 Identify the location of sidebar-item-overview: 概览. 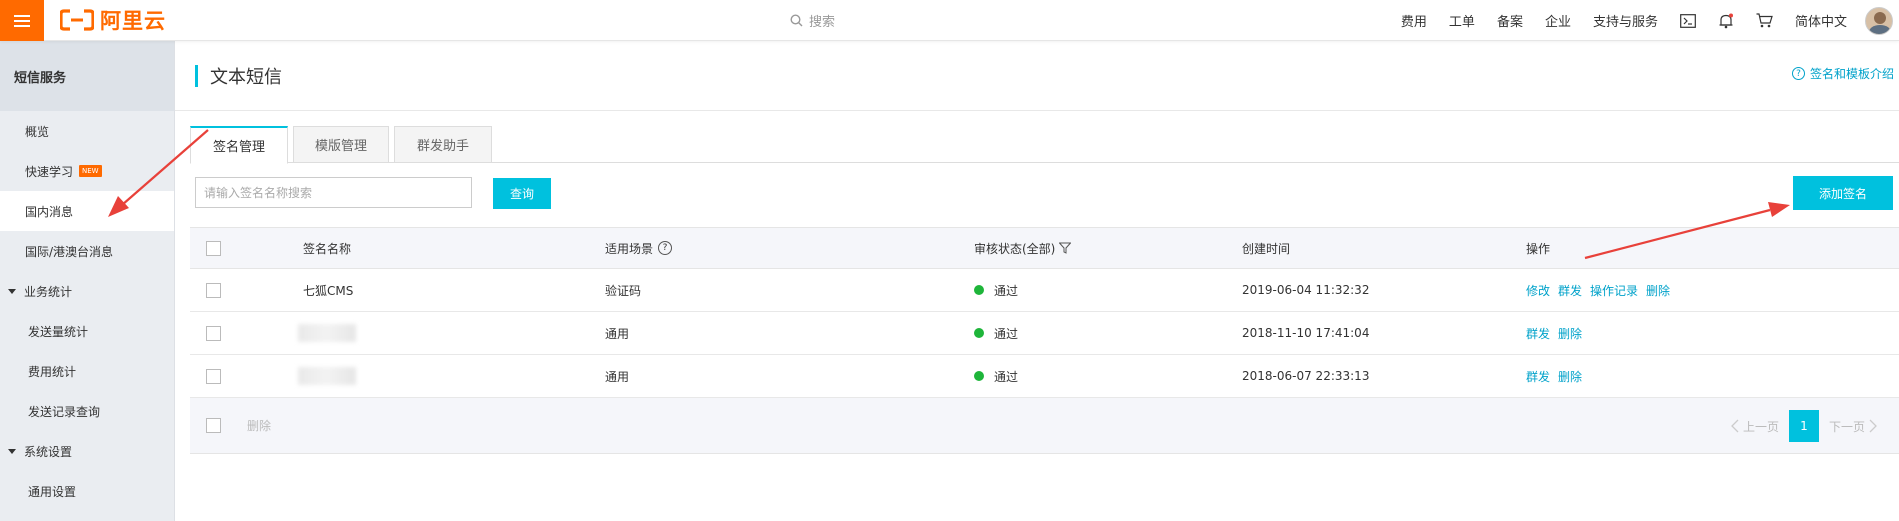
(87, 131).